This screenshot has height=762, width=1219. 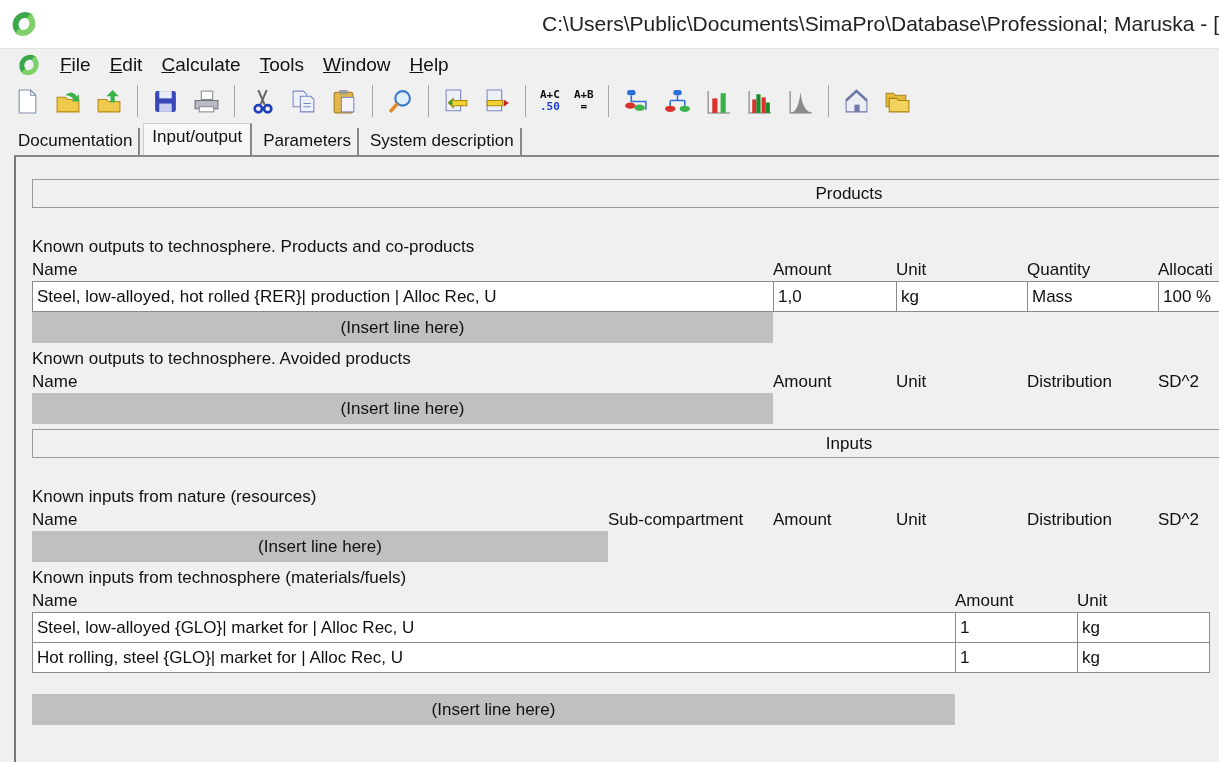 I want to click on house-icon, so click(x=856, y=101).